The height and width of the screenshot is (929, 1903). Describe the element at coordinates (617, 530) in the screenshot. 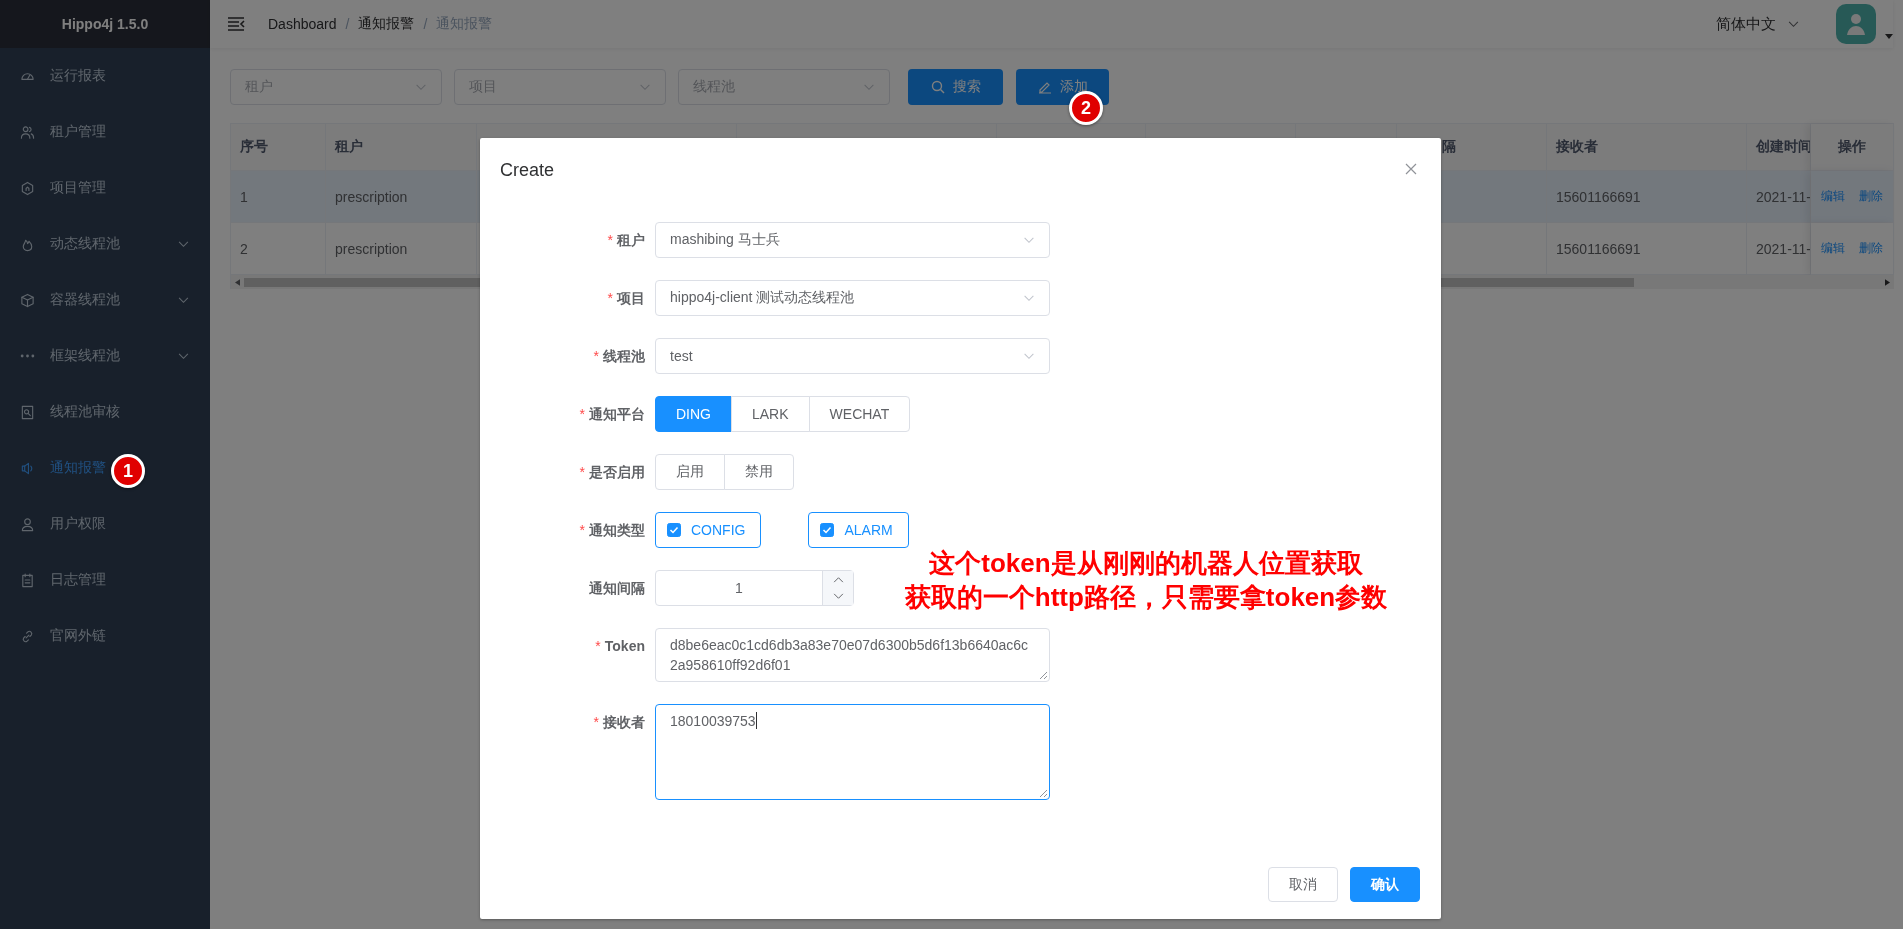

I see `field-label: 通知类型` at that location.